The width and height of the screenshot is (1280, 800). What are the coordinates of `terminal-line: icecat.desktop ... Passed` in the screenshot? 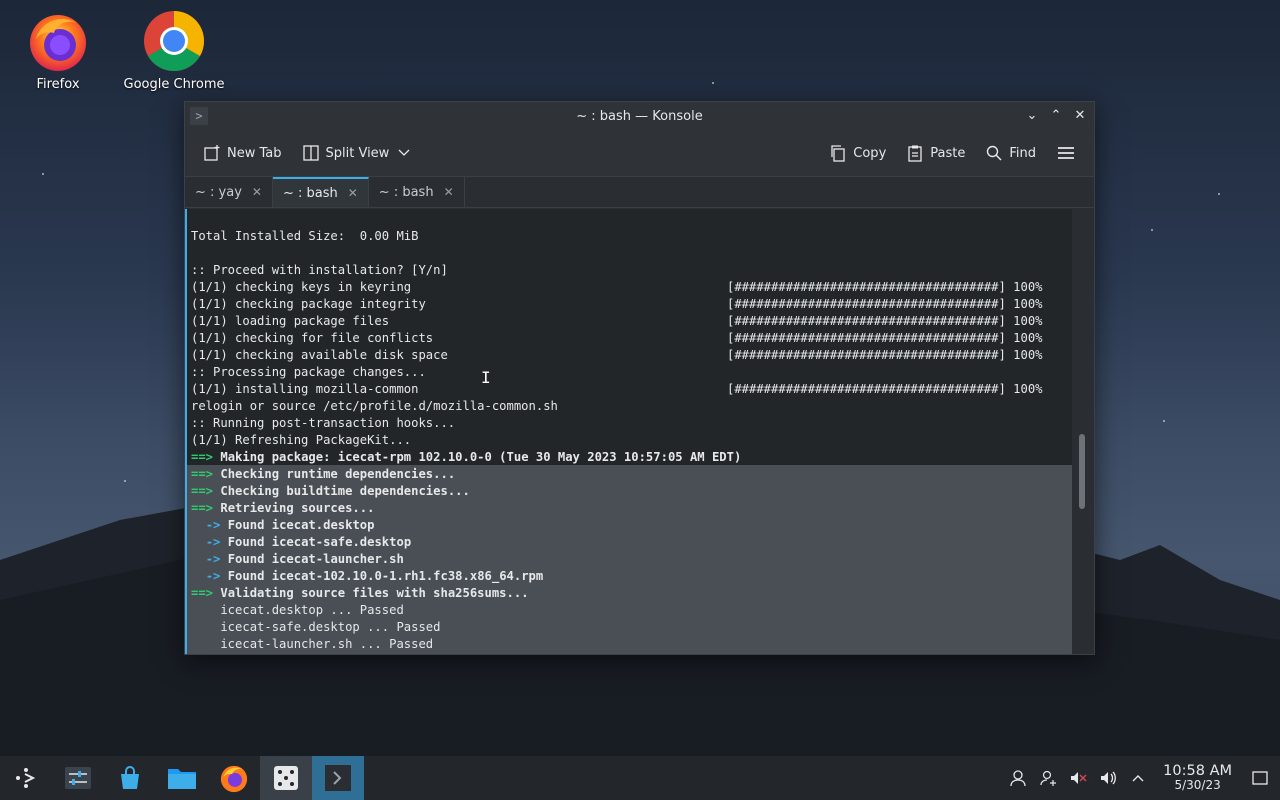 It's located at (297, 610).